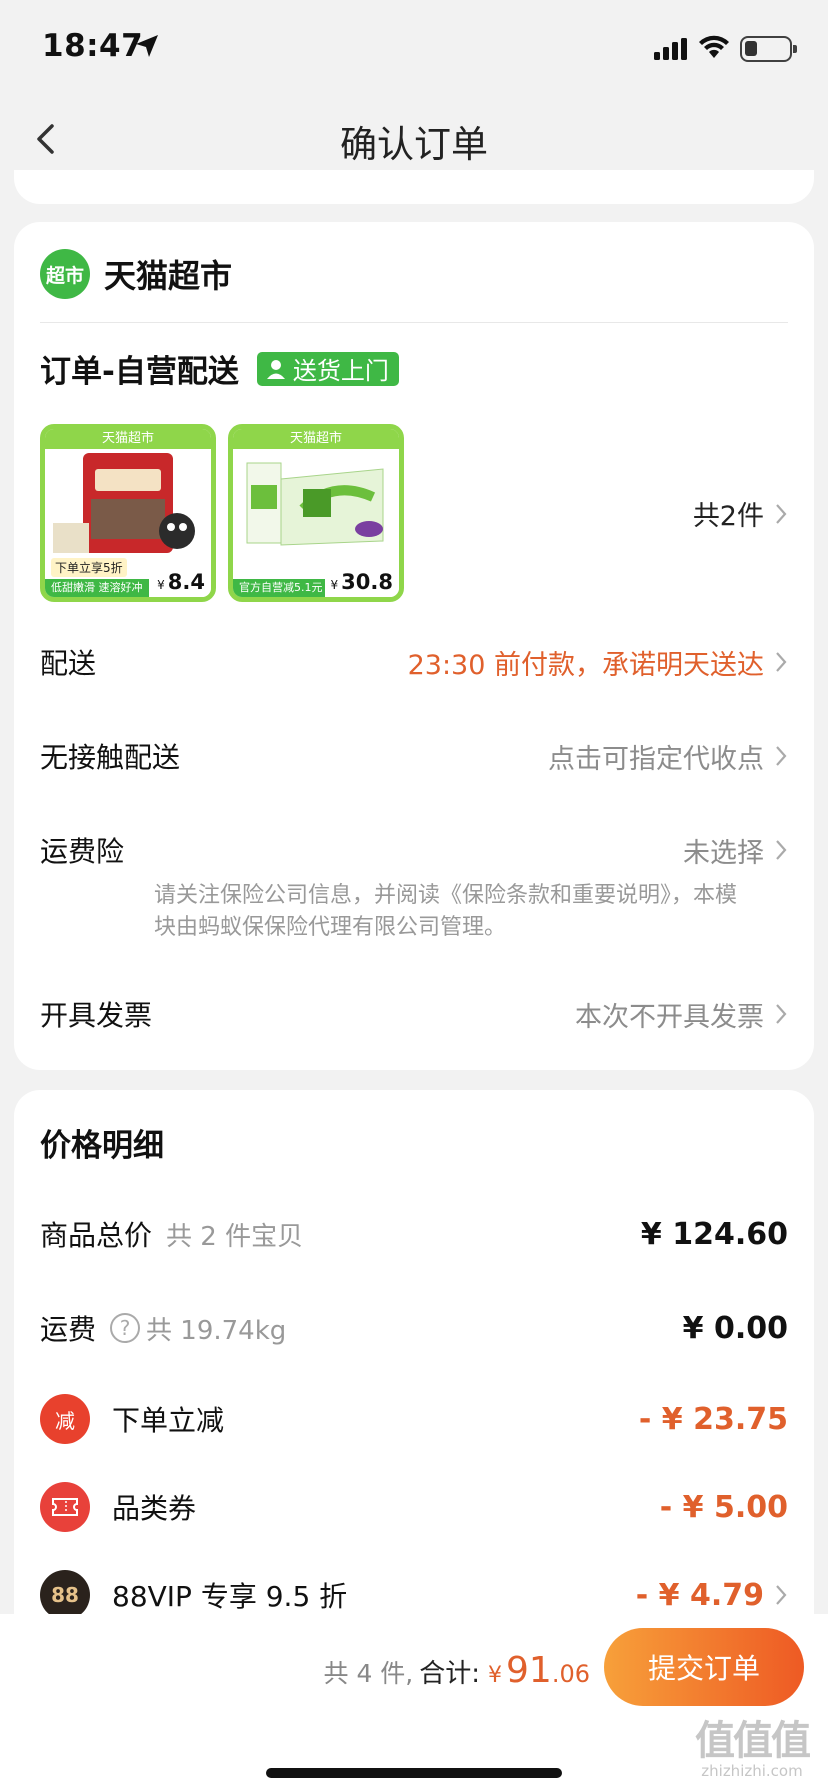 Image resolution: width=828 pixels, height=1792 pixels. What do you see at coordinates (124, 503) in the screenshot?
I see `soy-milk-package-image` at bounding box center [124, 503].